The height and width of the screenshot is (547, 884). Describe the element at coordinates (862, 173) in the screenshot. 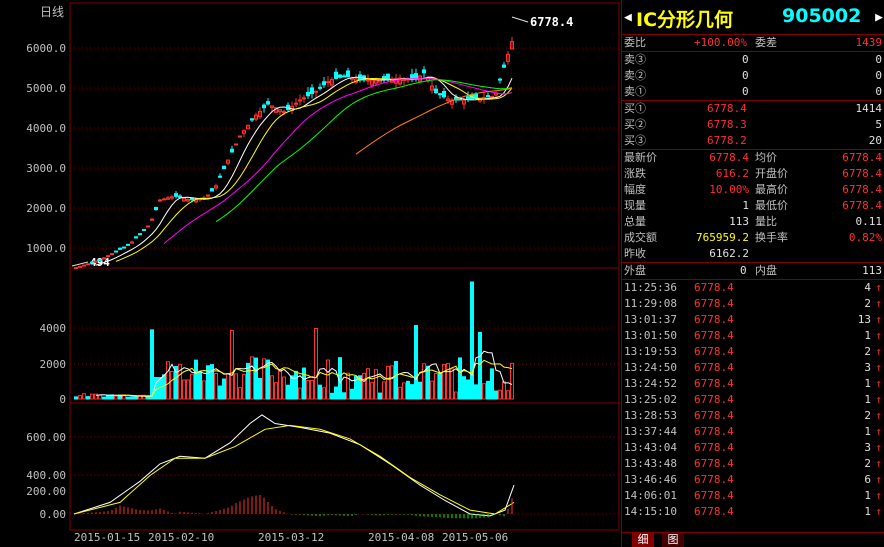

I see `stat-value: 6778.4` at that location.